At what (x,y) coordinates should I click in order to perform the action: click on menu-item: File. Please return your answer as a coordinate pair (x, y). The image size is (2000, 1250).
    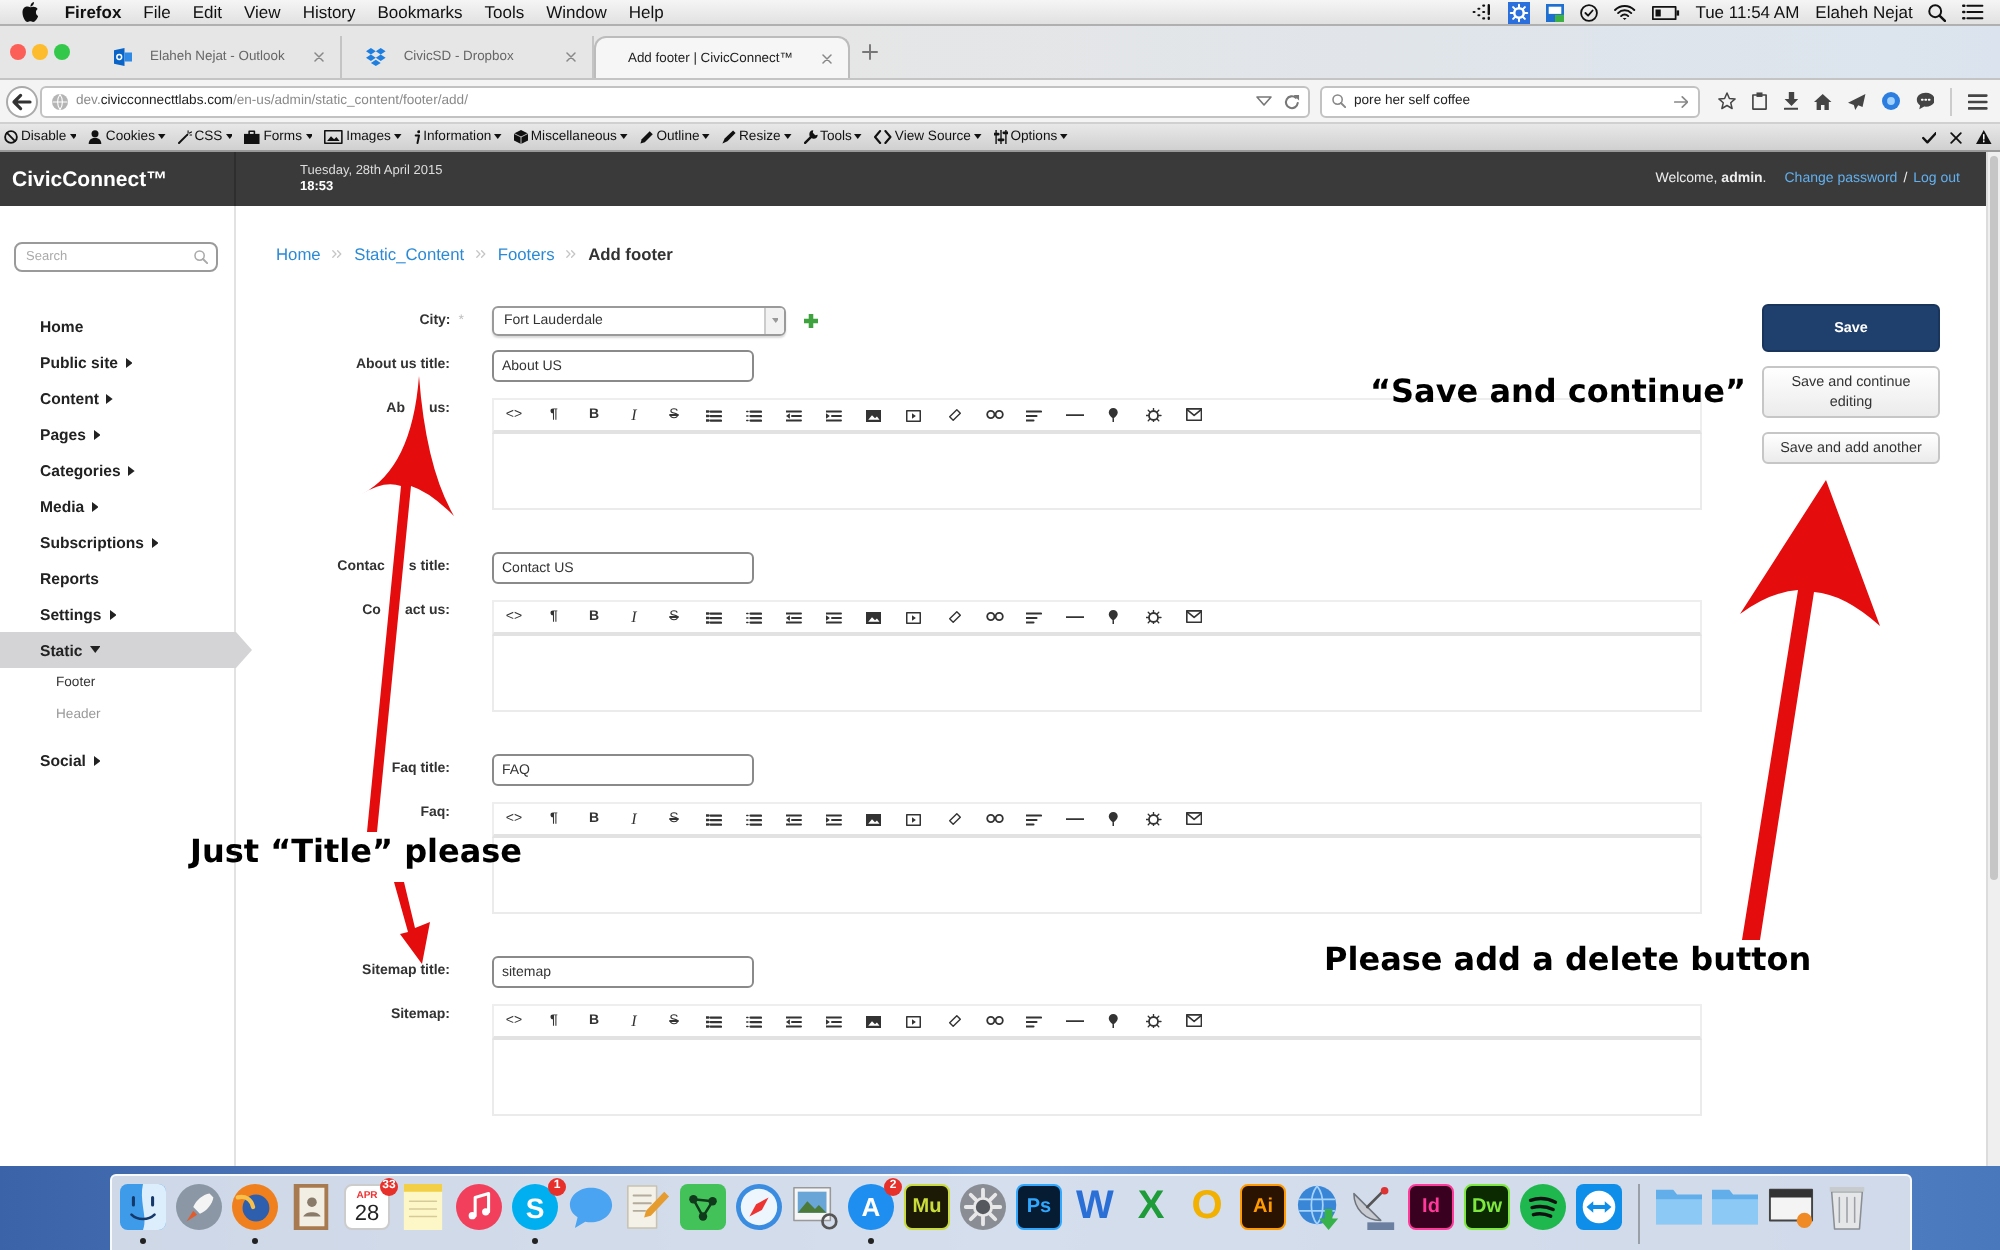
    Looking at the image, I should click on (157, 12).